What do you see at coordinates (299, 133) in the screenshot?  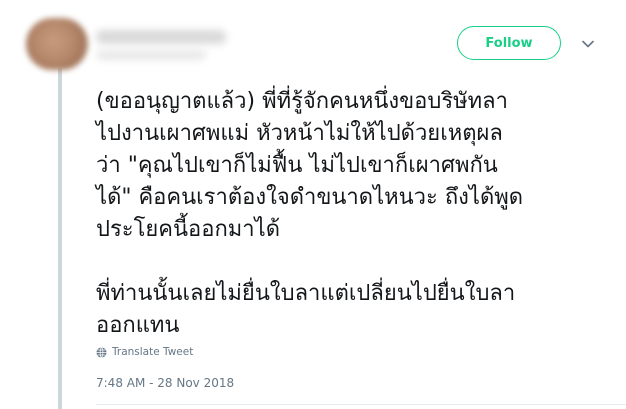 I see `tweet-text-line: ไปงานเผาศพแม่ หัวหน้าไม่ให้ไปด้วยเหตุผล` at bounding box center [299, 133].